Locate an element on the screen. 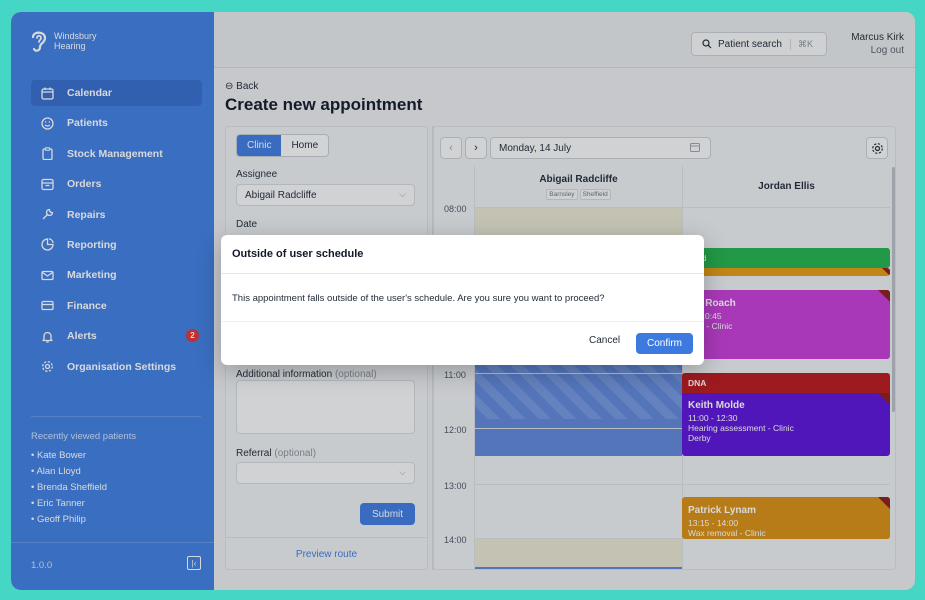 This screenshot has height=600, width=925. dialog-title: Outside of user schedule is located at coordinates (298, 254).